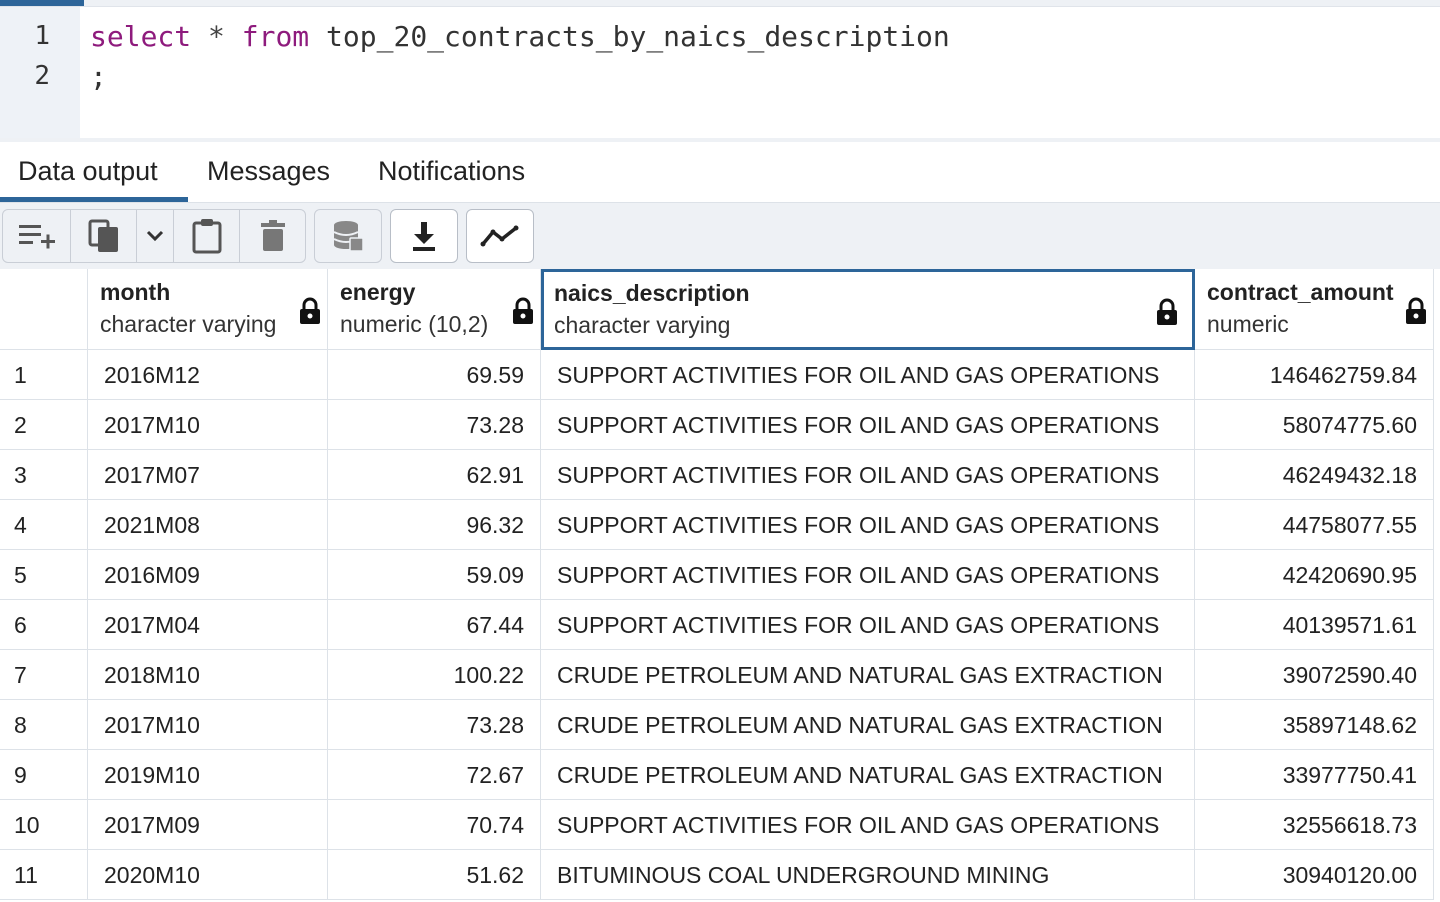 This screenshot has height=902, width=1440. I want to click on row-number-cell: 6, so click(44, 625).